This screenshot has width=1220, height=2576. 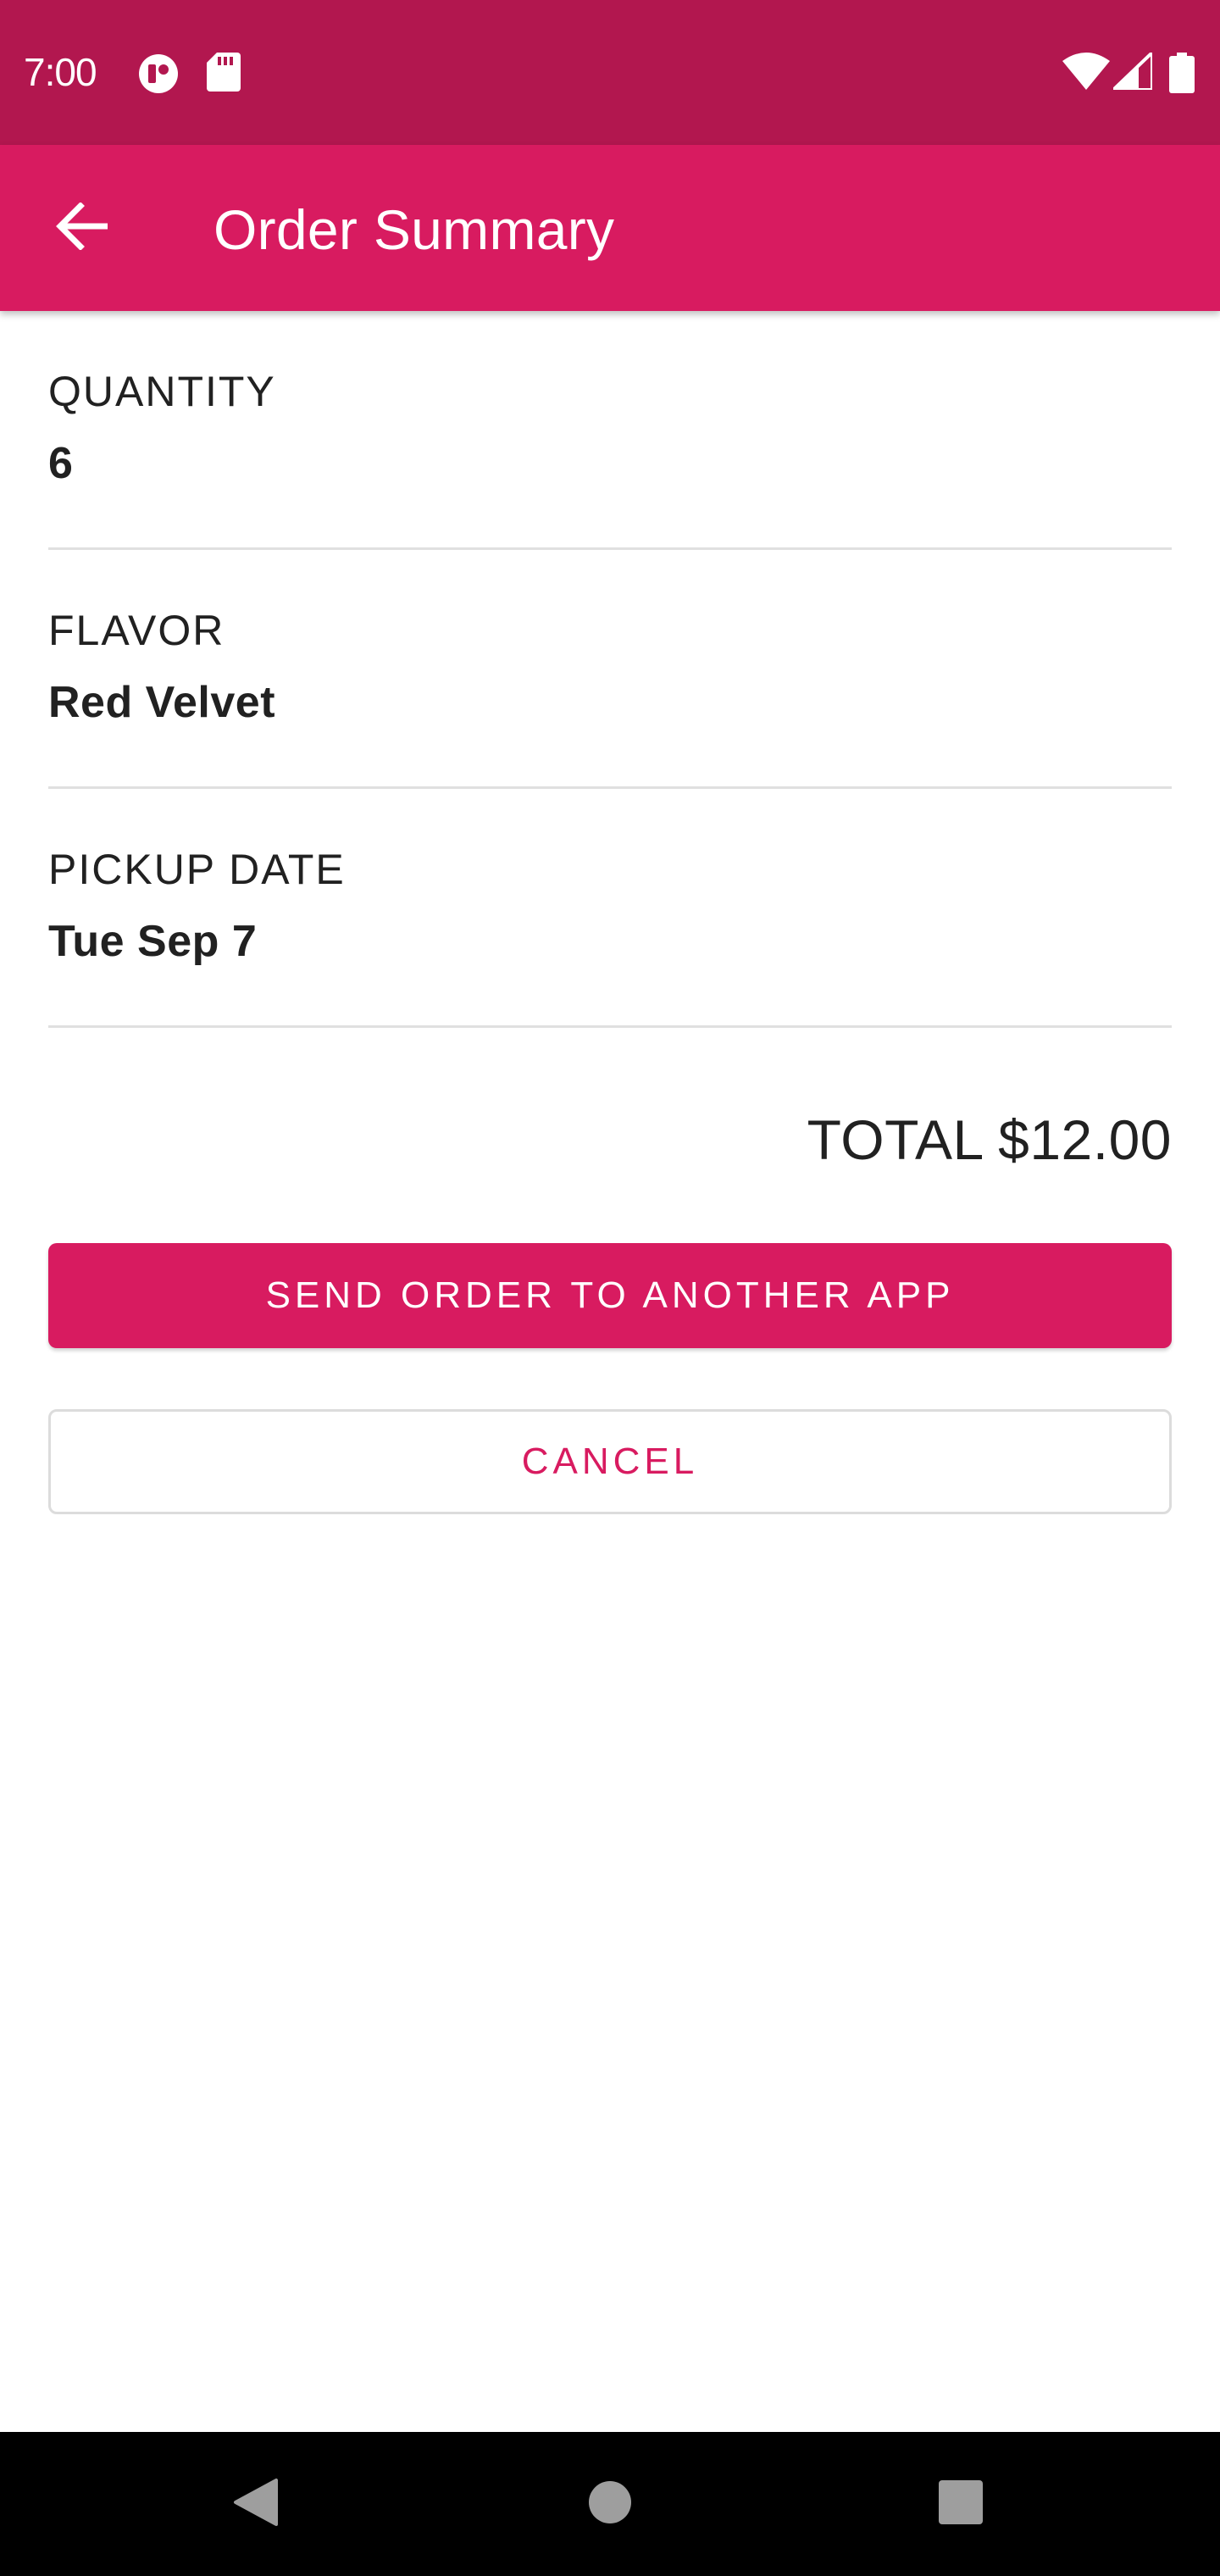 I want to click on signal-icon, so click(x=1131, y=71).